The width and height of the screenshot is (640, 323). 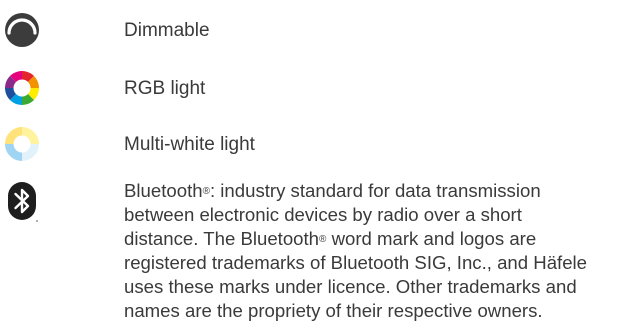 What do you see at coordinates (22, 88) in the screenshot?
I see `rgb-color-wheel-icon` at bounding box center [22, 88].